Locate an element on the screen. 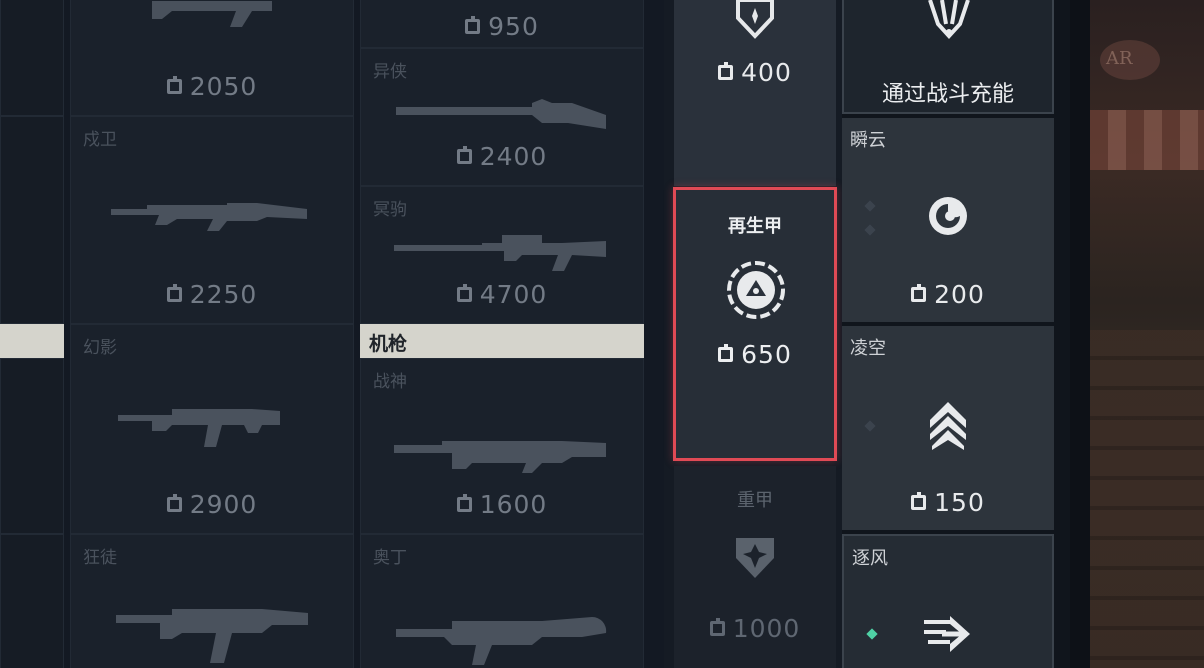 This screenshot has width=1204, height=668. heavy-shield-card: 重甲 1000 is located at coordinates (755, 567).